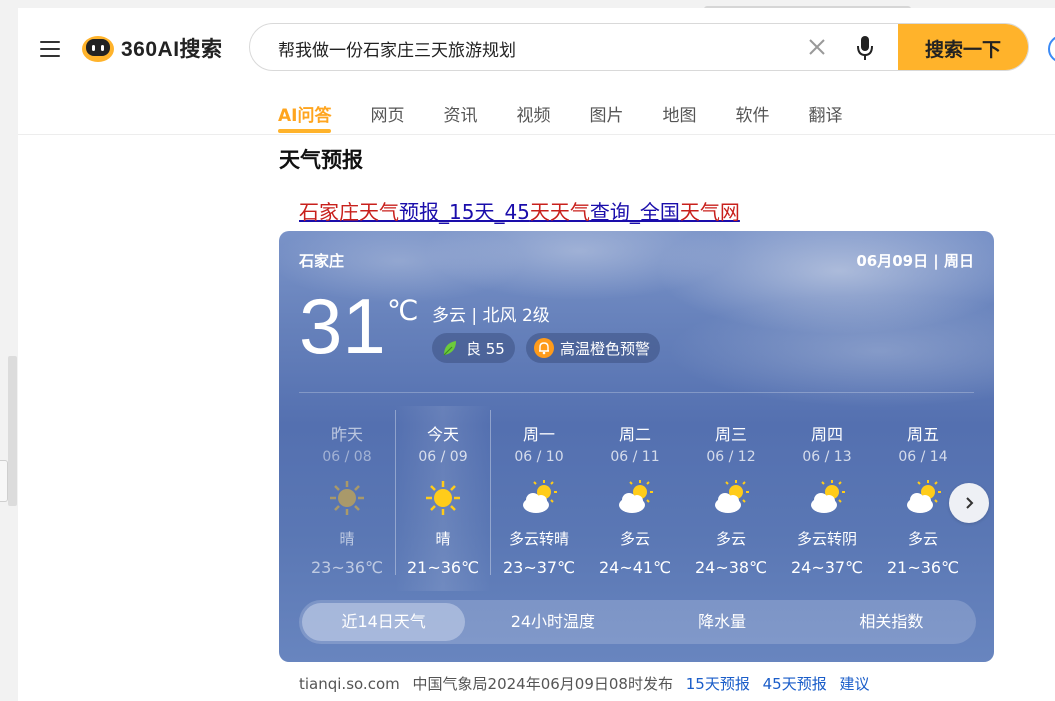 The width and height of the screenshot is (1055, 701). Describe the element at coordinates (539, 457) in the screenshot. I see `day-date: 06 / 10` at that location.